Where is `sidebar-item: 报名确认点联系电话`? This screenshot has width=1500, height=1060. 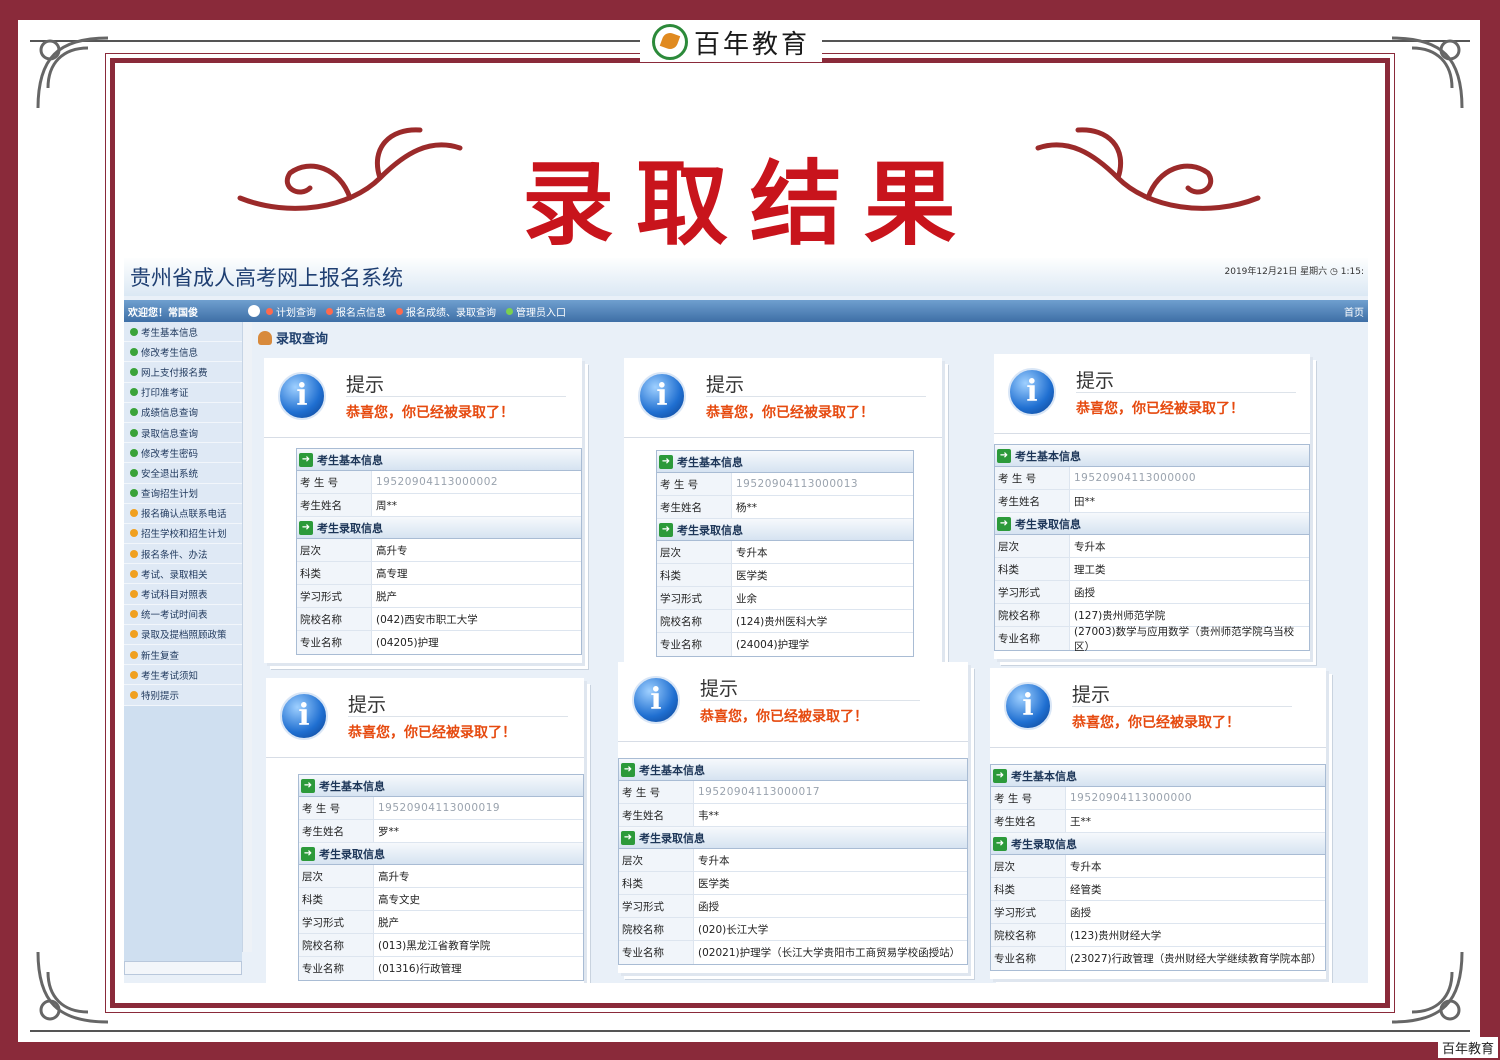 sidebar-item: 报名确认点联系电话 is located at coordinates (183, 513).